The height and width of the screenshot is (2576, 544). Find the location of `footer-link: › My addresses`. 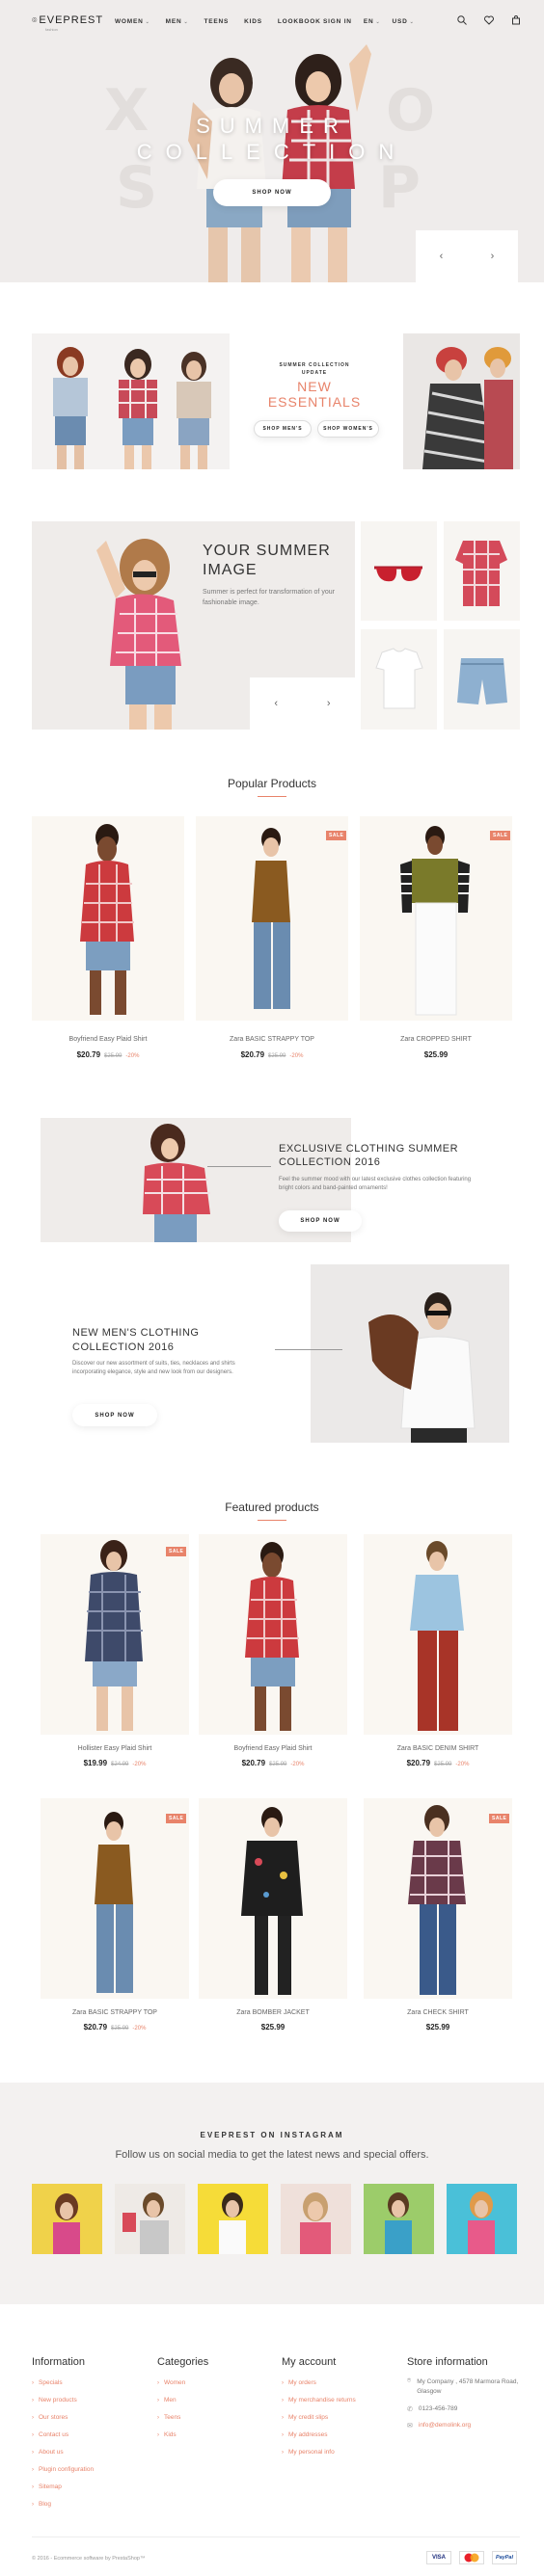

footer-link: › My addresses is located at coordinates (305, 2434).